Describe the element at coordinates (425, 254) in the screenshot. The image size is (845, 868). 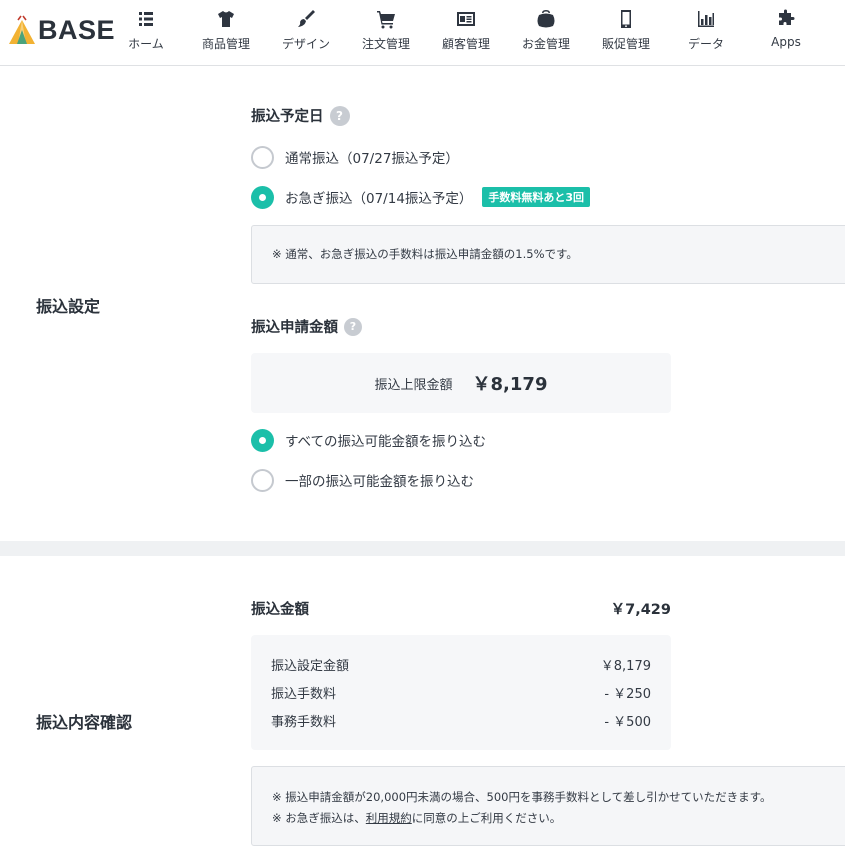
I see `fee-note-text: ※ 通常、お急ぎ振込の手数料は振込申請金額の1.5%です。` at that location.